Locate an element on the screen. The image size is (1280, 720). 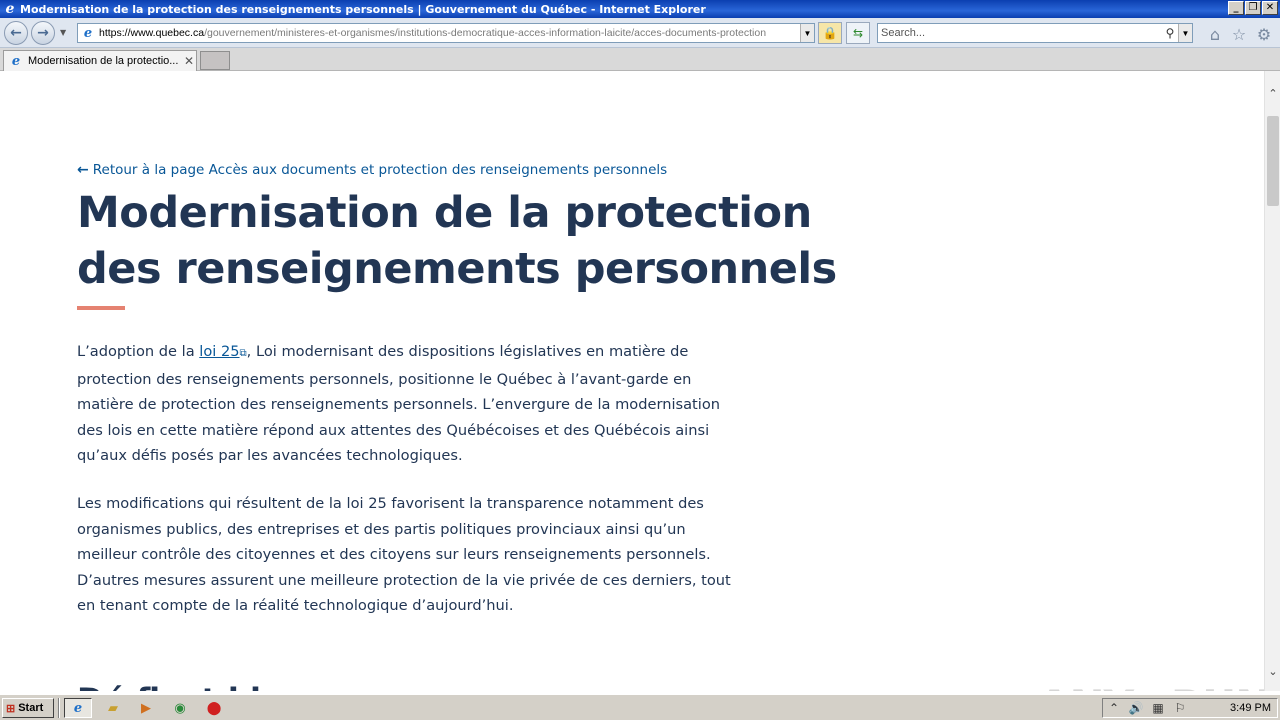
address-dropdown: ▼ is located at coordinates (807, 33).